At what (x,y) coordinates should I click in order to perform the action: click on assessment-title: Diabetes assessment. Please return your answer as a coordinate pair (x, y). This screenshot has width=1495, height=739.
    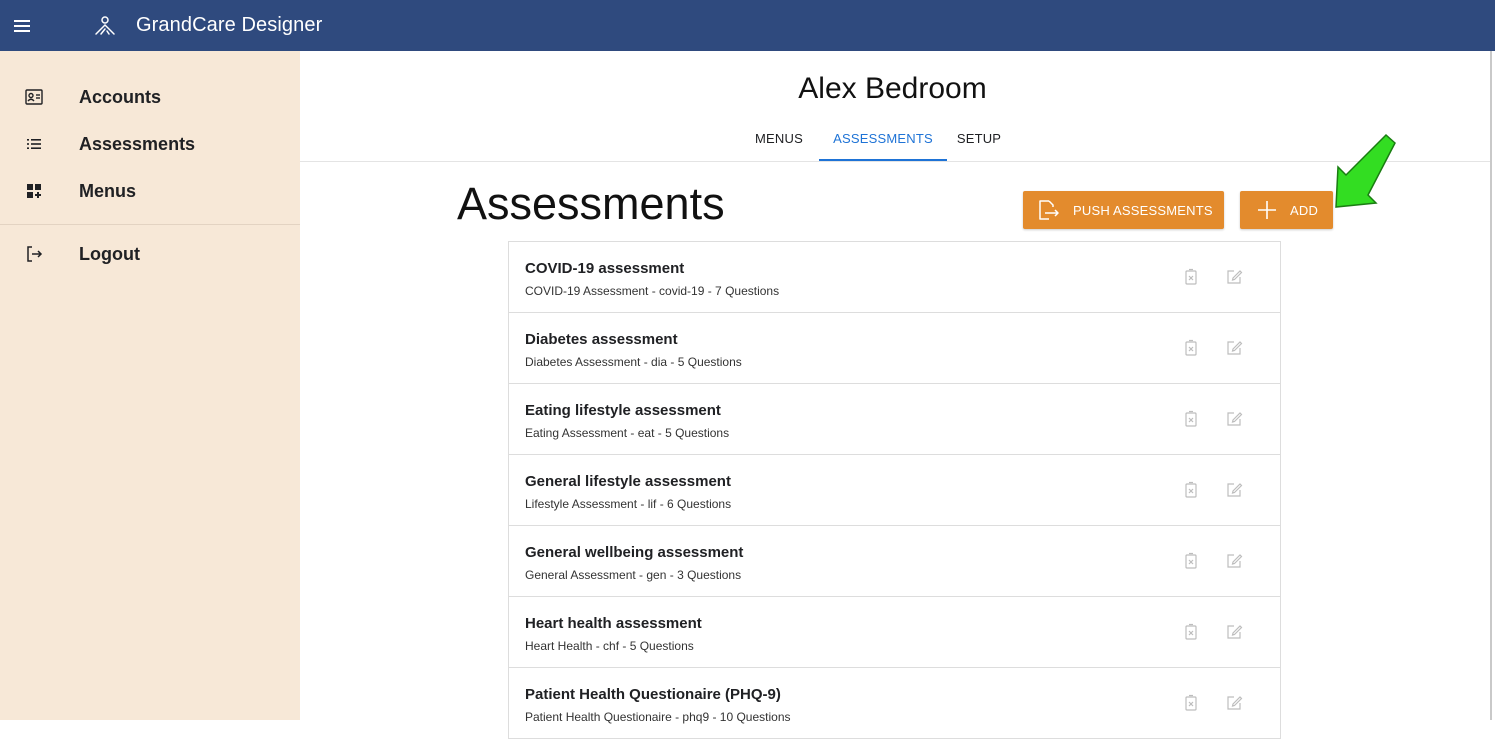
    Looking at the image, I should click on (601, 339).